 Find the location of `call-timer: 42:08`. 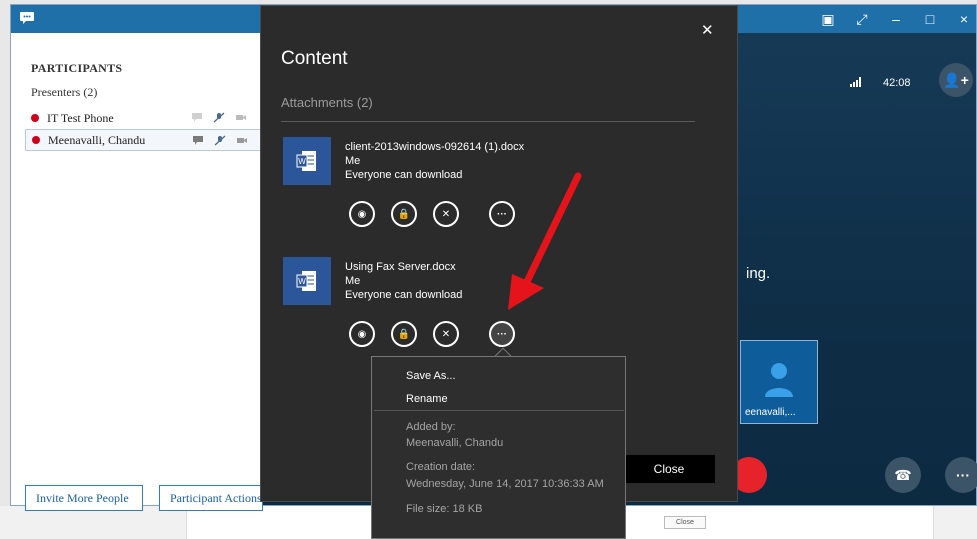

call-timer: 42:08 is located at coordinates (897, 83).